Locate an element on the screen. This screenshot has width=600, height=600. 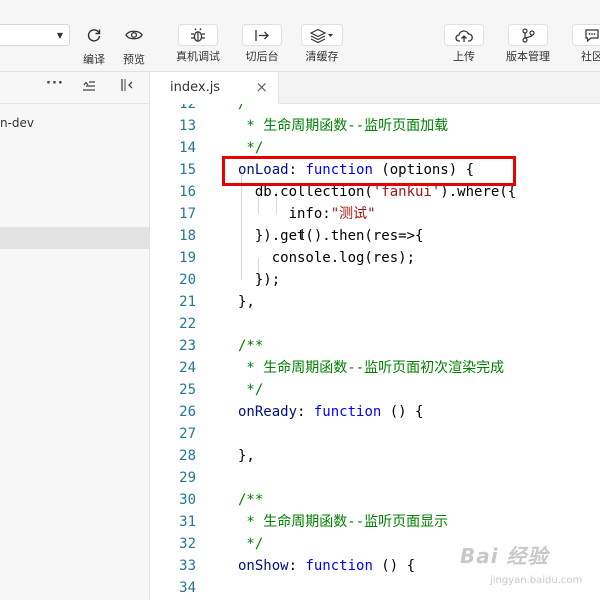
code-line: 19 console.log(res); is located at coordinates (375, 258).